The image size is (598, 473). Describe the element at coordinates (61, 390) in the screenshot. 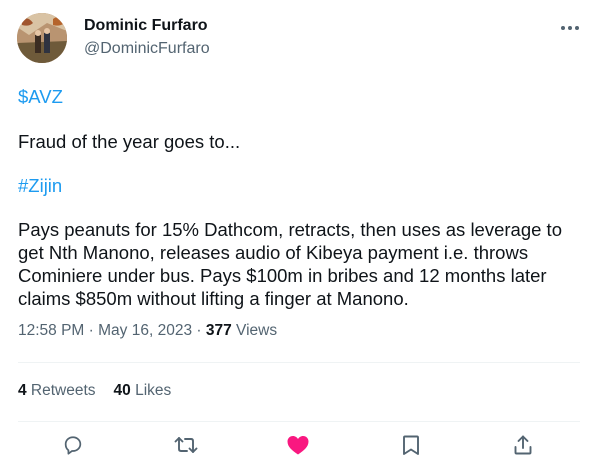

I see `retweets-label: Retweets` at that location.